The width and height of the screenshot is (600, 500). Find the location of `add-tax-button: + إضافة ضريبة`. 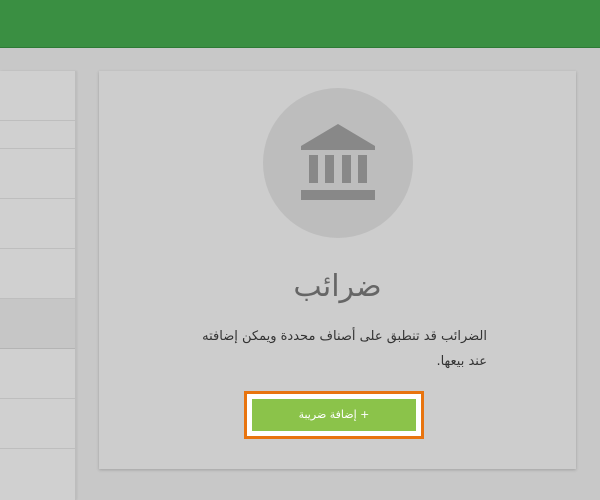

add-tax-button: + إضافة ضريبة is located at coordinates (334, 415).